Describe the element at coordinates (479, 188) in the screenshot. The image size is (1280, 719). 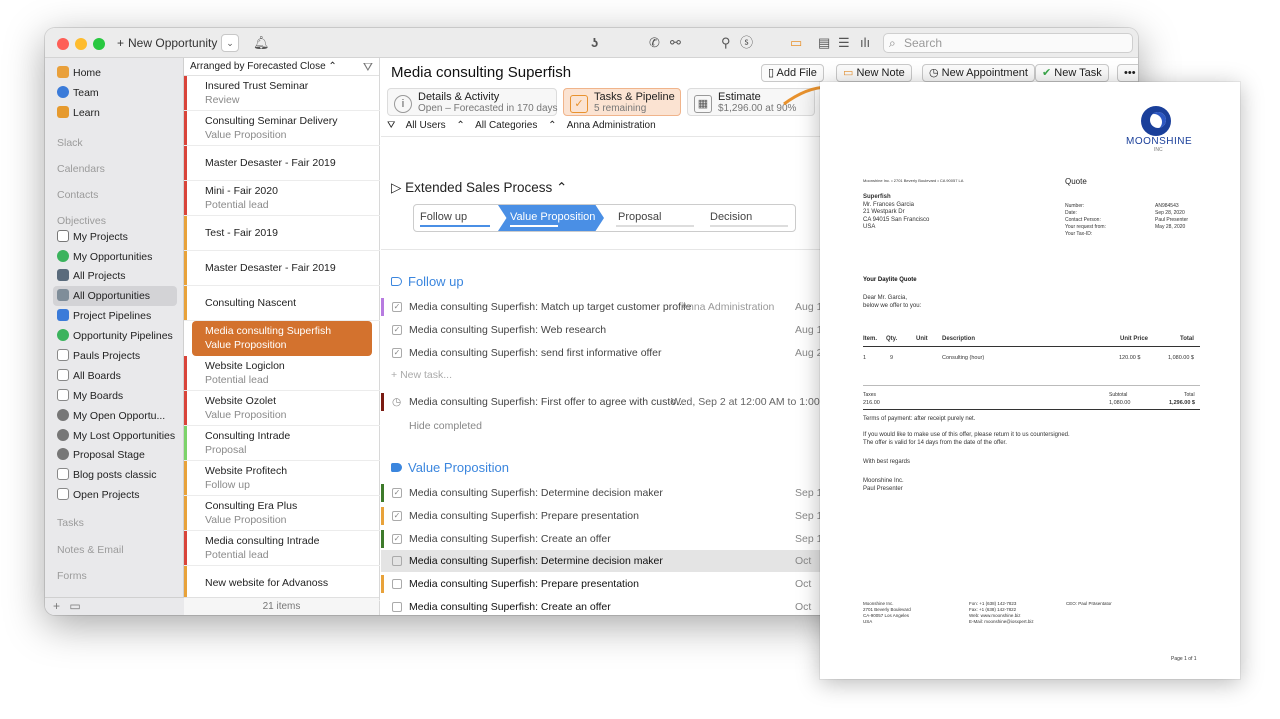
I see `pipeline-selector: ▷ Extended Sales Process ⌃` at that location.